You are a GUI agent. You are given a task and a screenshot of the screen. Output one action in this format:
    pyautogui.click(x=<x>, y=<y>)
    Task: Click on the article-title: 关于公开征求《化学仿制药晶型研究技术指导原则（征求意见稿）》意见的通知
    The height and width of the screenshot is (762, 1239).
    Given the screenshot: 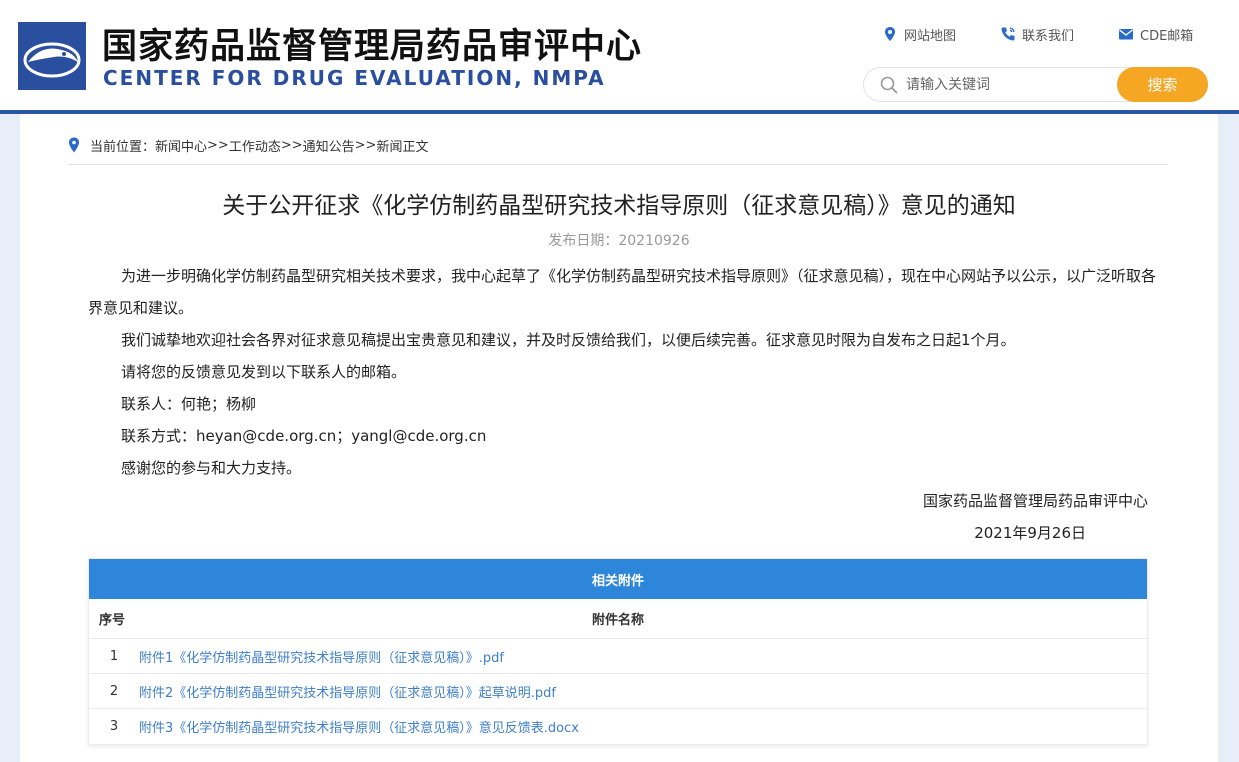 What is the action you would take?
    pyautogui.click(x=619, y=206)
    